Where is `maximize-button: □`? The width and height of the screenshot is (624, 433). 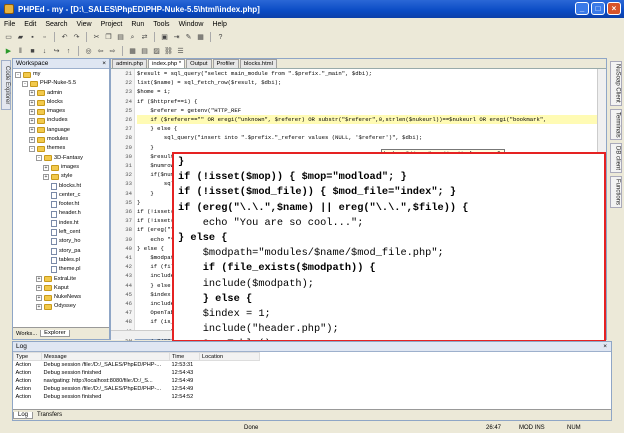 maximize-button: □ is located at coordinates (598, 8).